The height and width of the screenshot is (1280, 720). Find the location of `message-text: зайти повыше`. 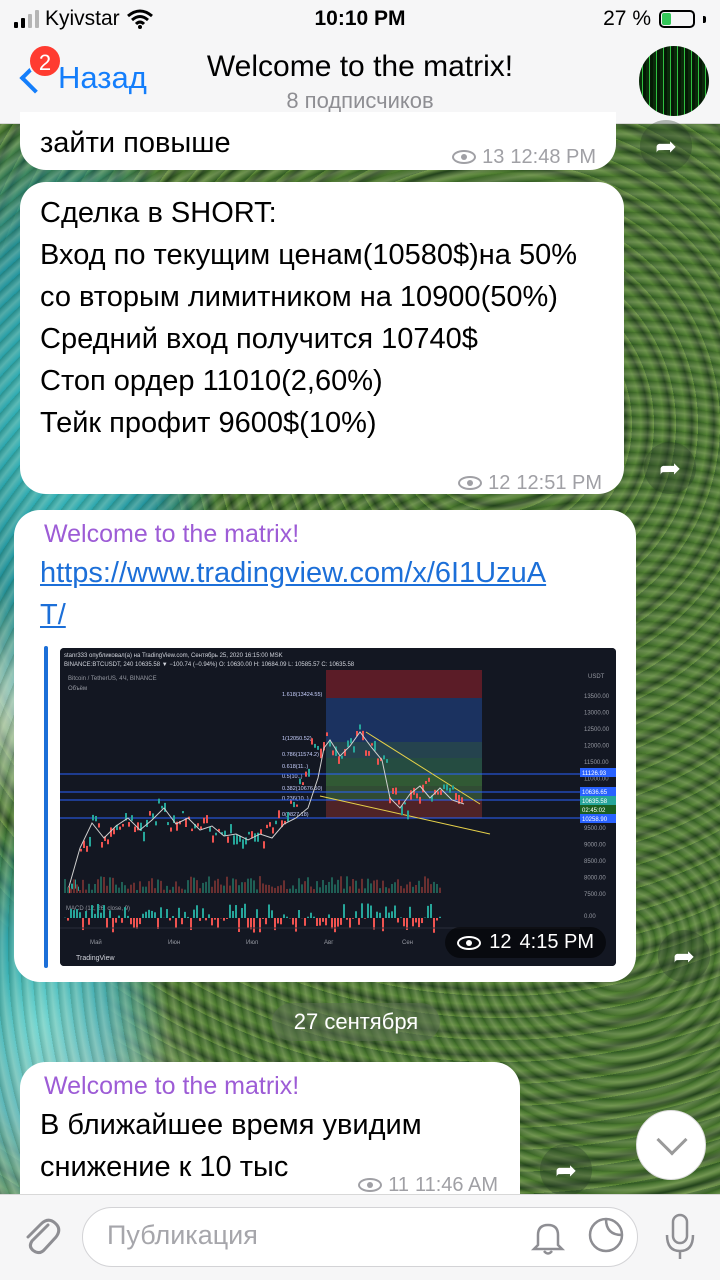

message-text: зайти повыше is located at coordinates (135, 143).